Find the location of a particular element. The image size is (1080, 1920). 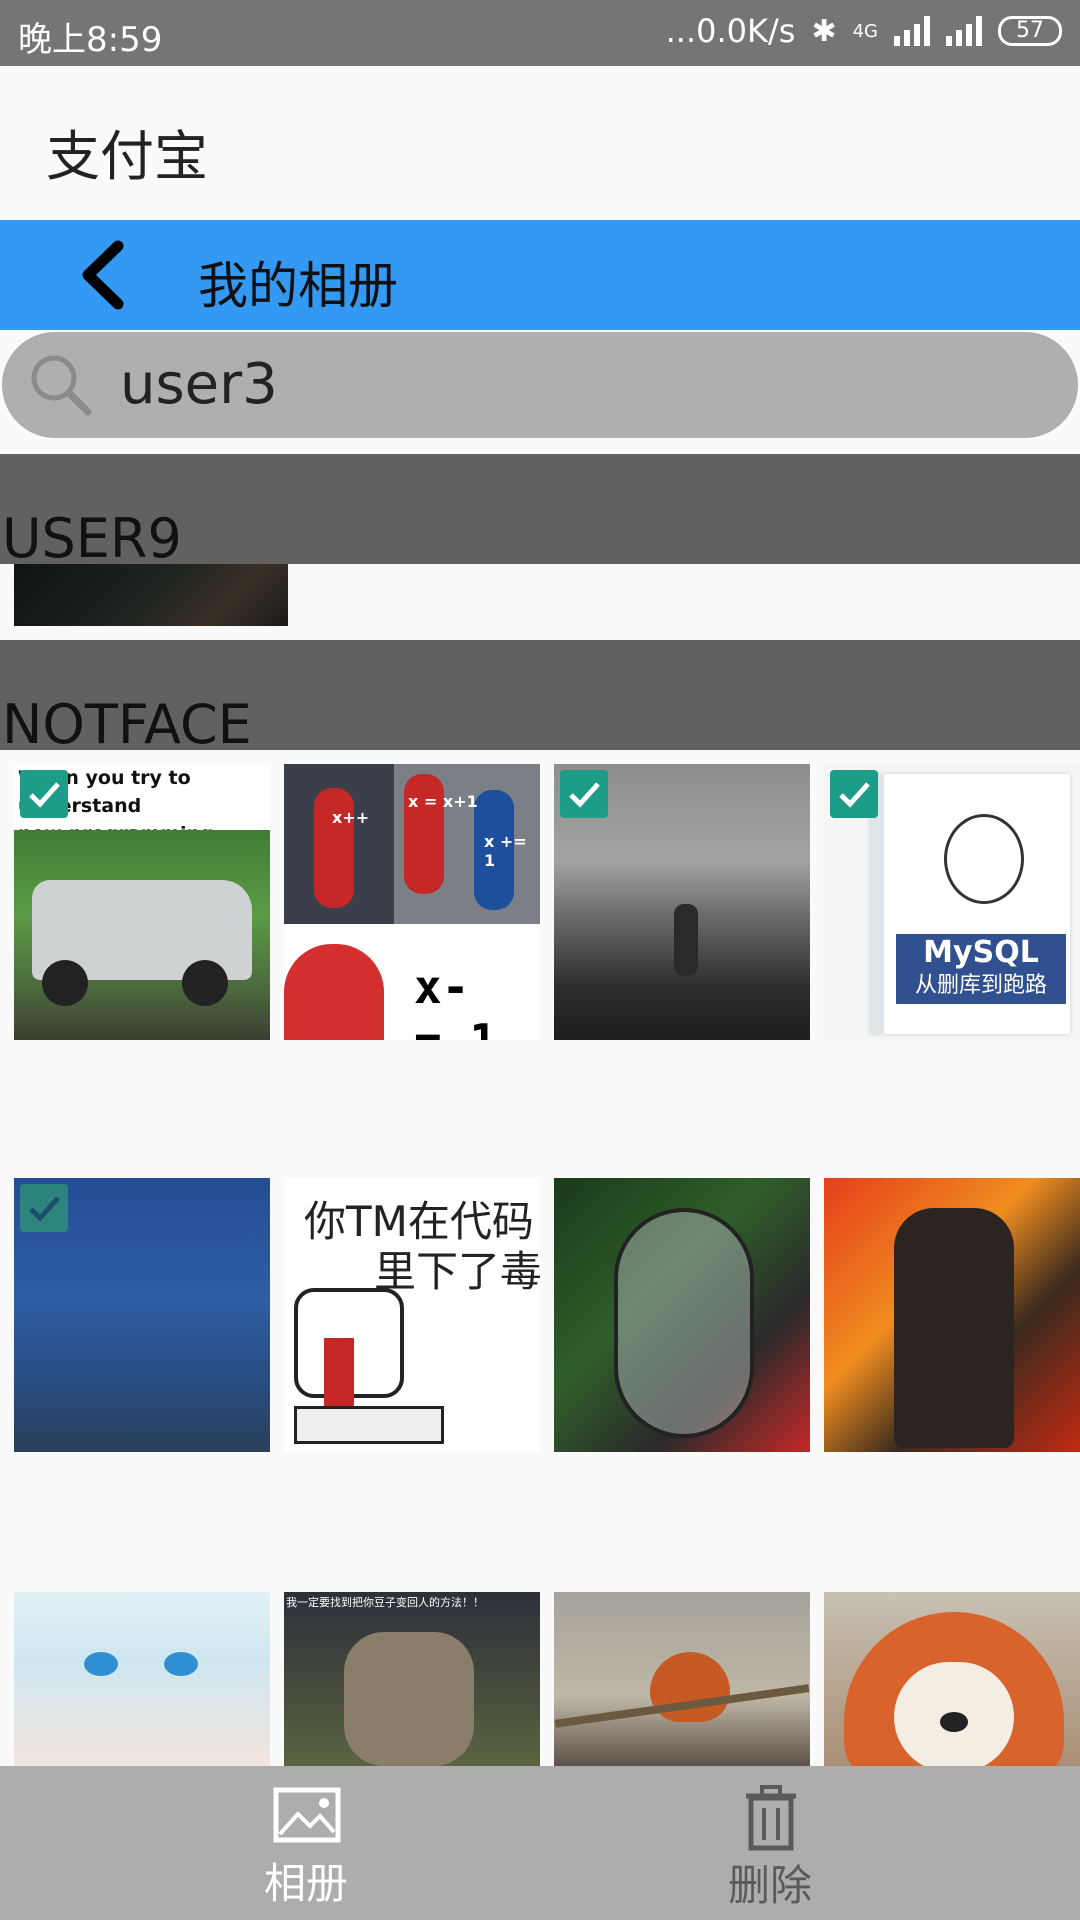

app-title-bar: 支付宝 is located at coordinates (540, 143).